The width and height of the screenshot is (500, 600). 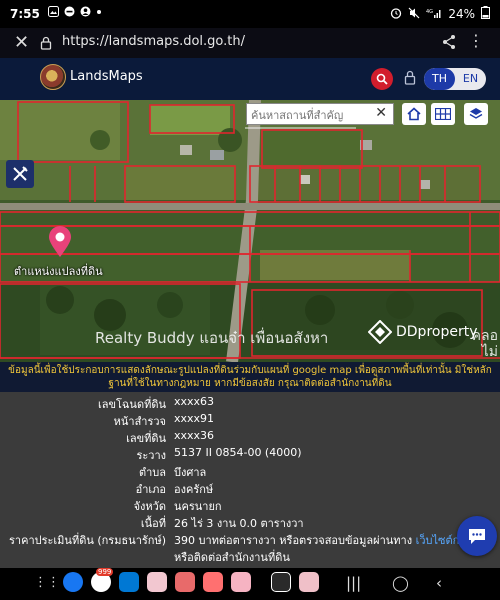 I want to click on calendar-app-icon, so click(x=213, y=582).